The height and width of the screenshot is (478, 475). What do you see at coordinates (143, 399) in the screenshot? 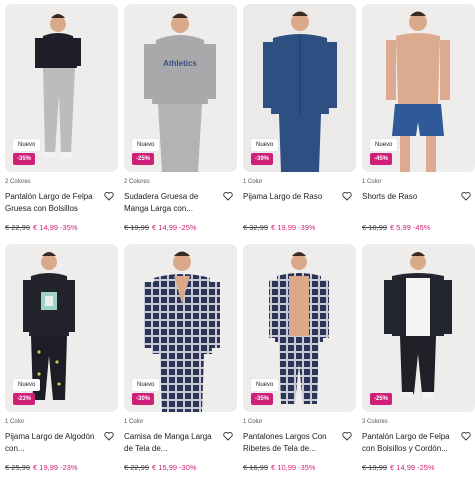
I see `discount-badge: -30%` at bounding box center [143, 399].